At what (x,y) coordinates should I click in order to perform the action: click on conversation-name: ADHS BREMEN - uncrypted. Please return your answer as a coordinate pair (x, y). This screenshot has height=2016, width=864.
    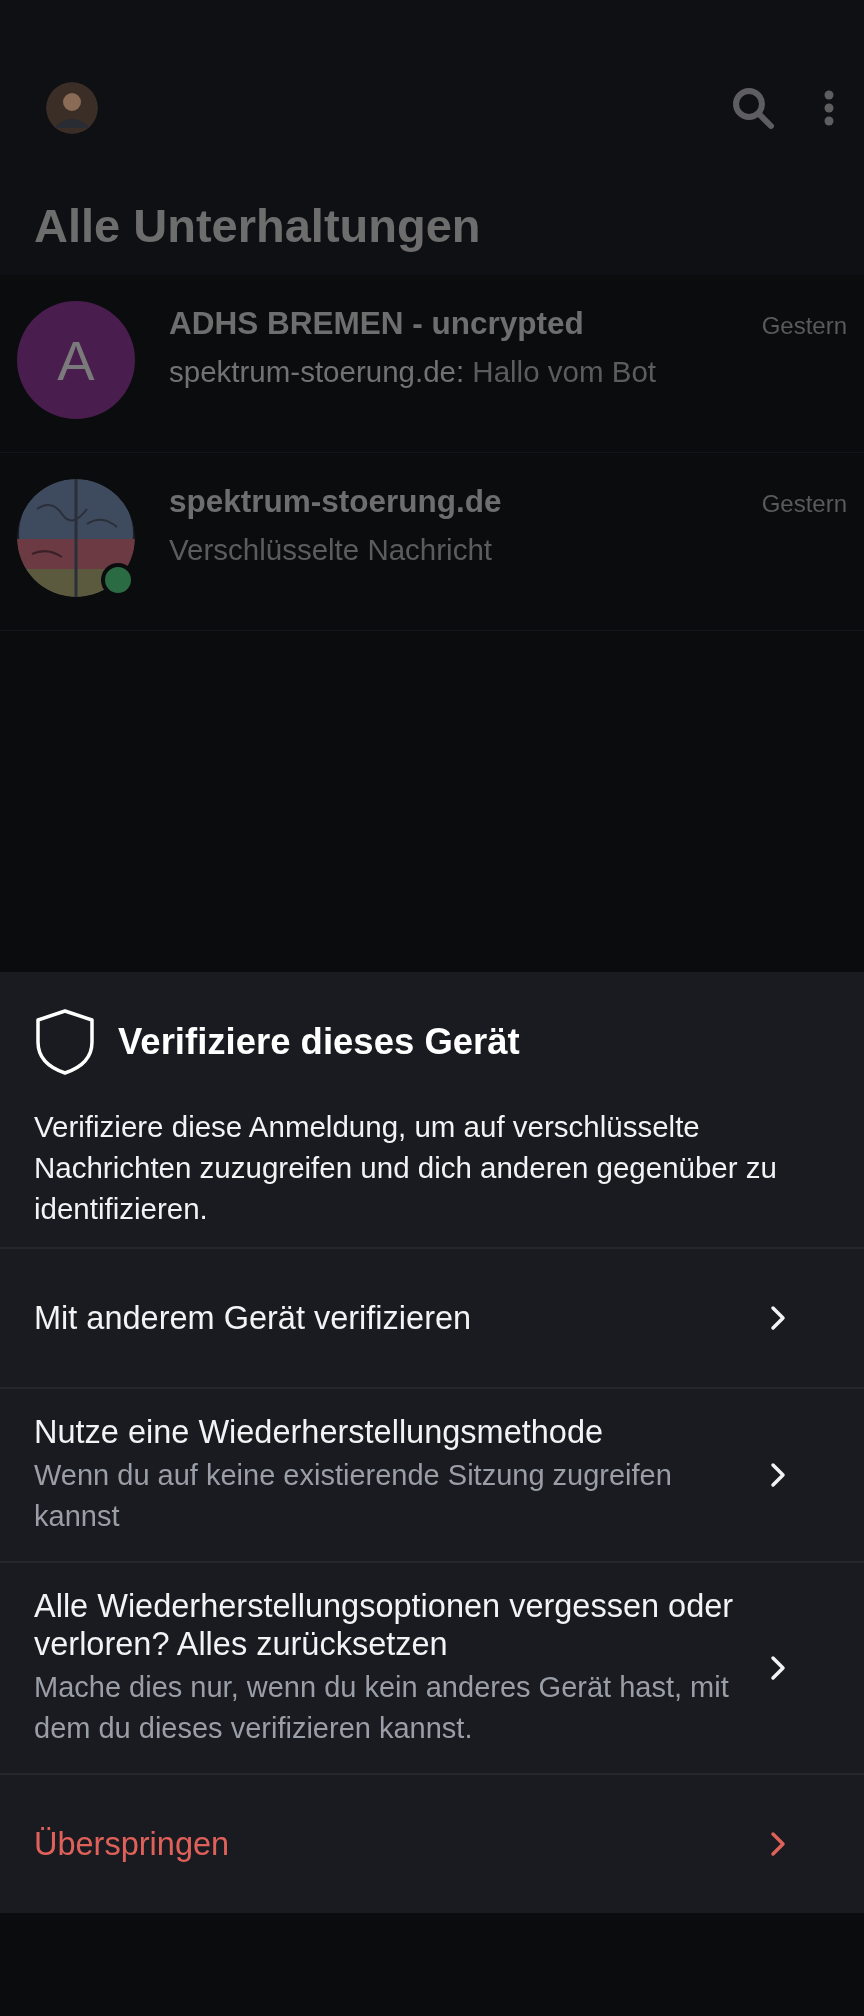
    Looking at the image, I should click on (377, 323).